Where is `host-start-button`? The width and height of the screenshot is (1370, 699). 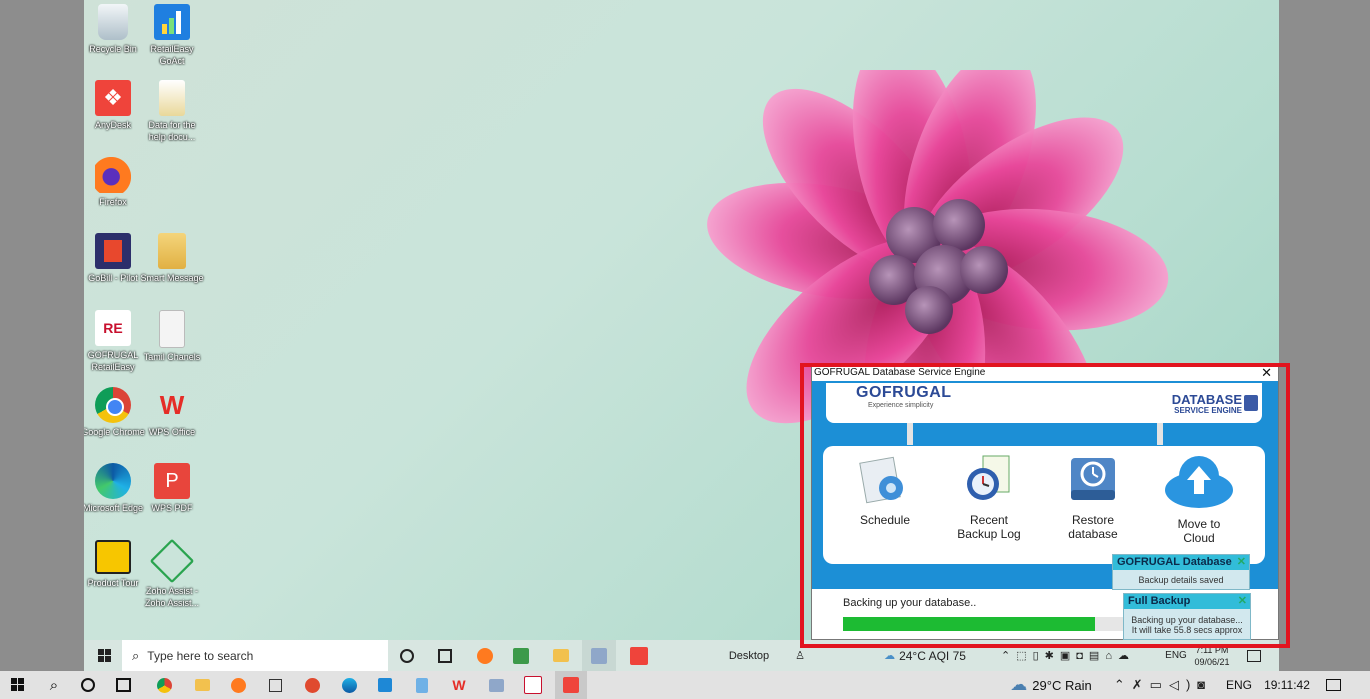 host-start-button is located at coordinates (18, 685).